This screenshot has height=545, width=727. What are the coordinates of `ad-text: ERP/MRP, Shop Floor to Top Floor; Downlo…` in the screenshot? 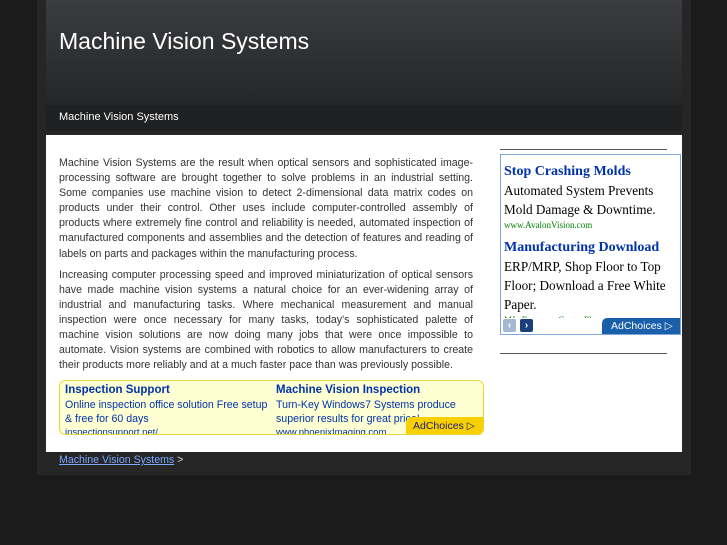 It's located at (590, 285).